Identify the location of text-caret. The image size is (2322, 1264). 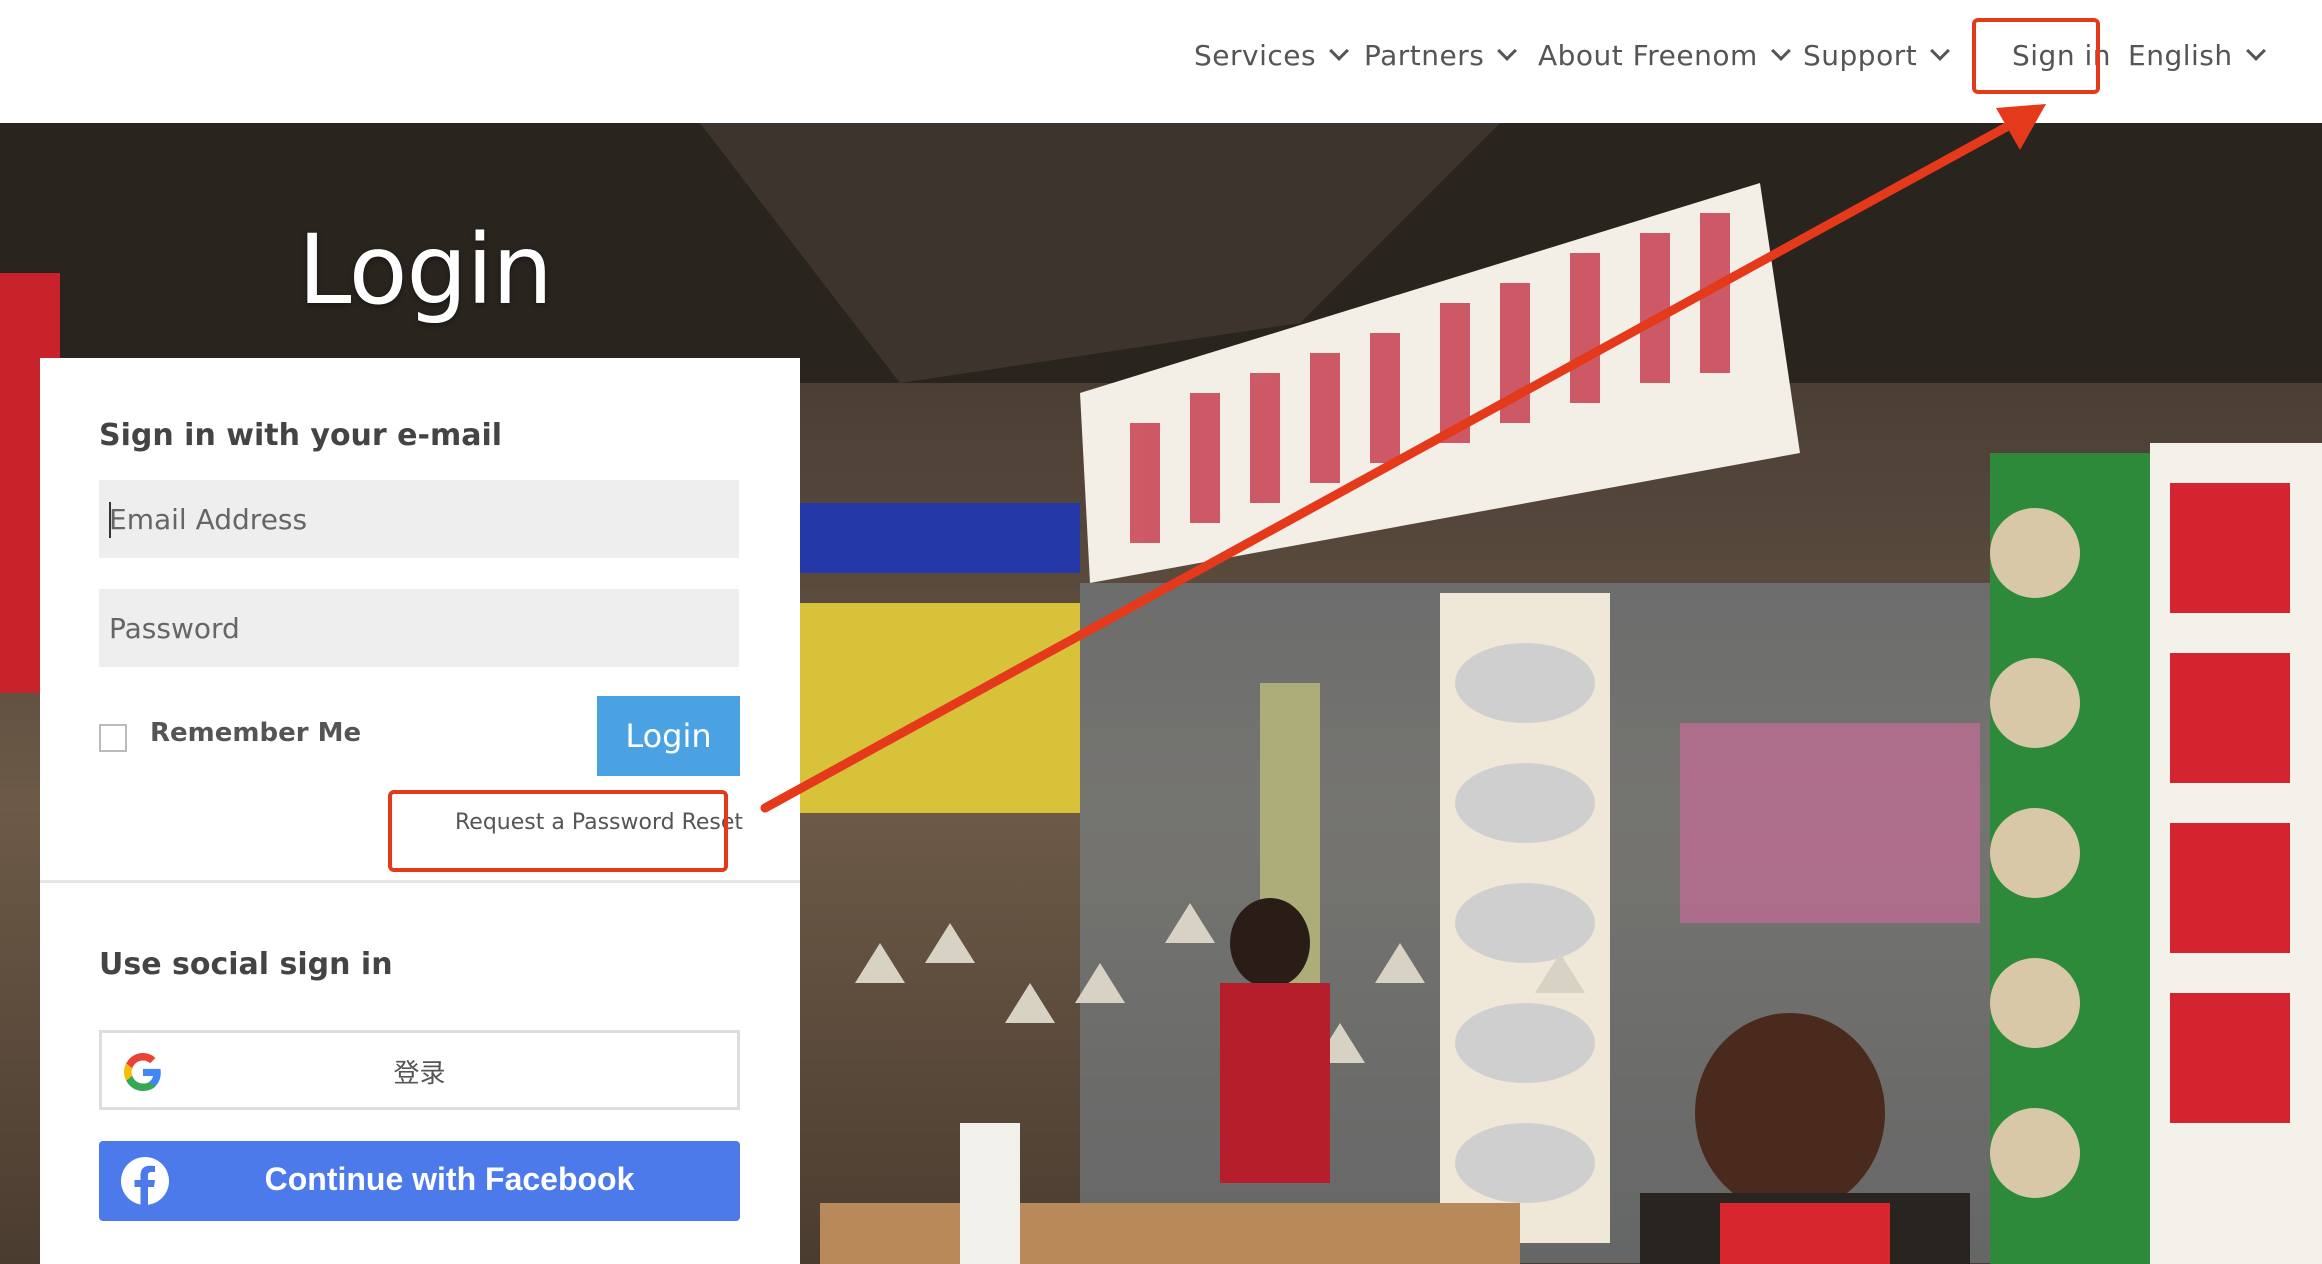
(110, 520).